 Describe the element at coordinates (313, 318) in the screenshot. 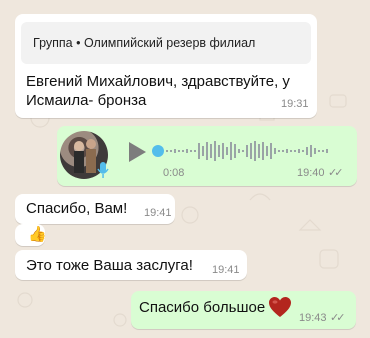

I see `message-time: 19:43` at that location.